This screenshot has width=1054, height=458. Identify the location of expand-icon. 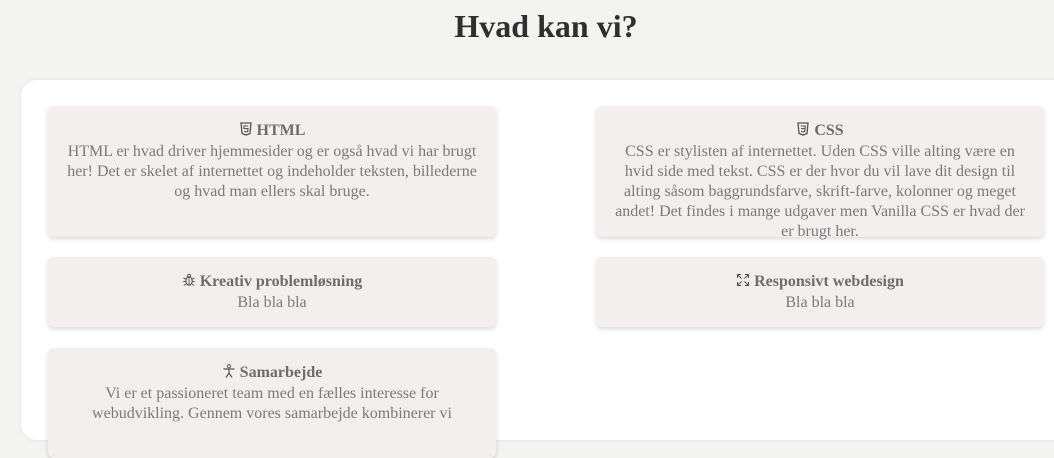
(743, 280).